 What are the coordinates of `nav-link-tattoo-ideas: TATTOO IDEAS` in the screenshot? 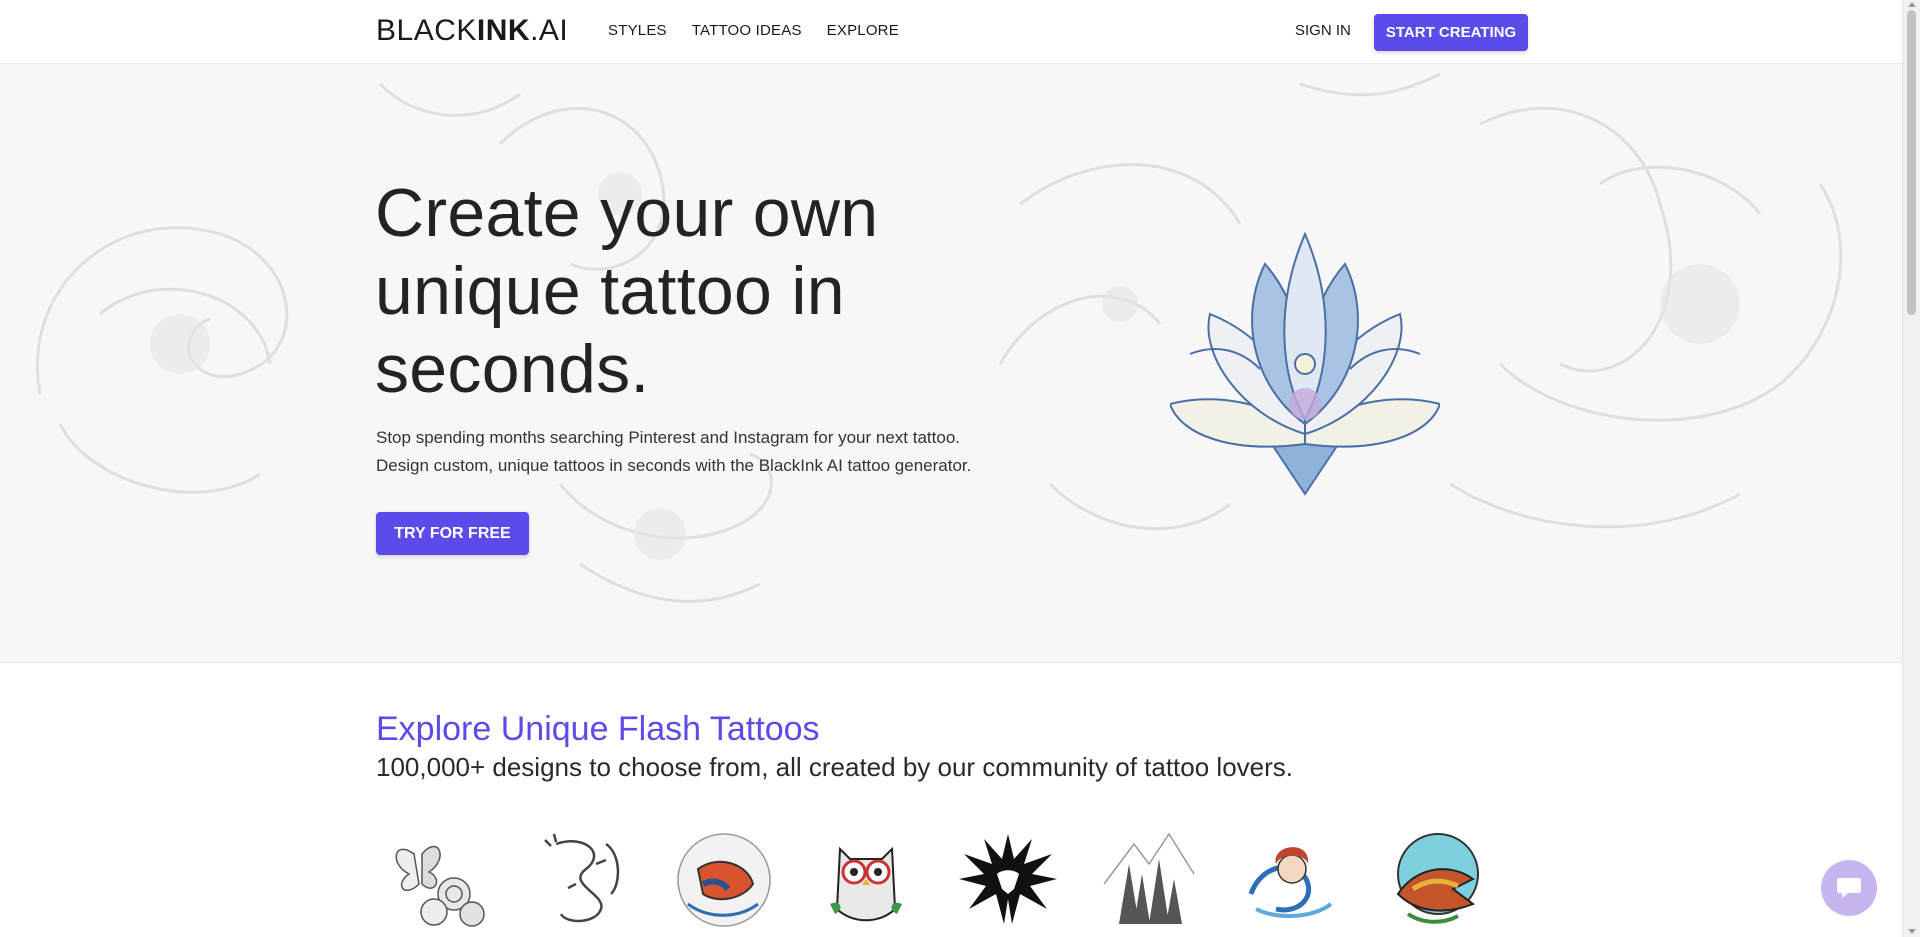 It's located at (747, 30).